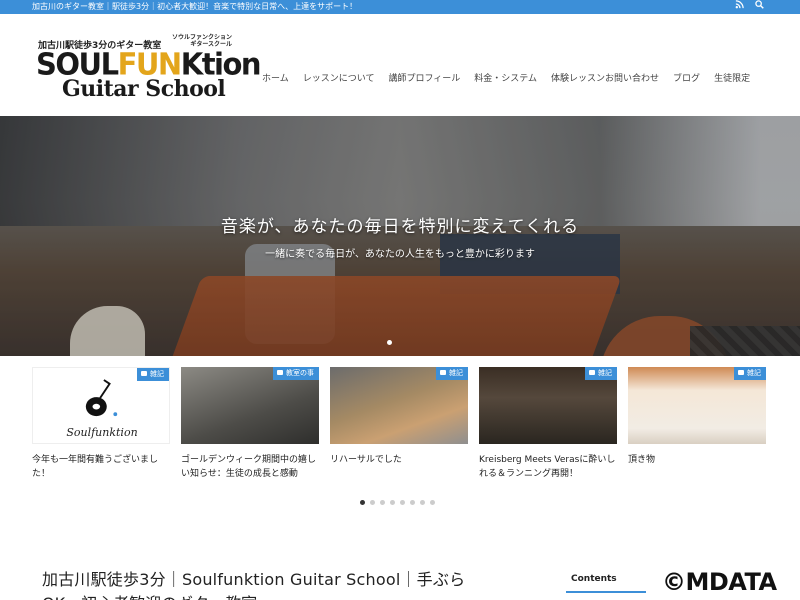 The width and height of the screenshot is (800, 600). I want to click on hero-subline: 一緒に奏でる毎日が、あなたの人生をもっと豊かに彩ります, so click(400, 254).